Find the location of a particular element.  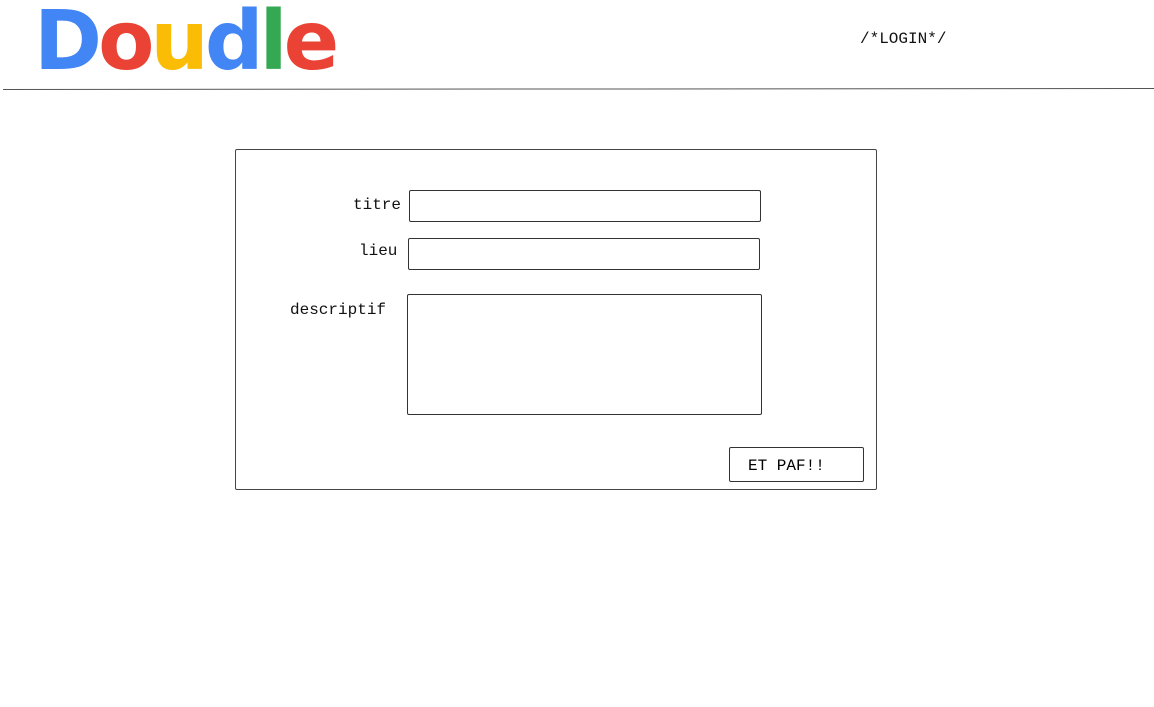

logo-letter-4: d is located at coordinates (234, 44).